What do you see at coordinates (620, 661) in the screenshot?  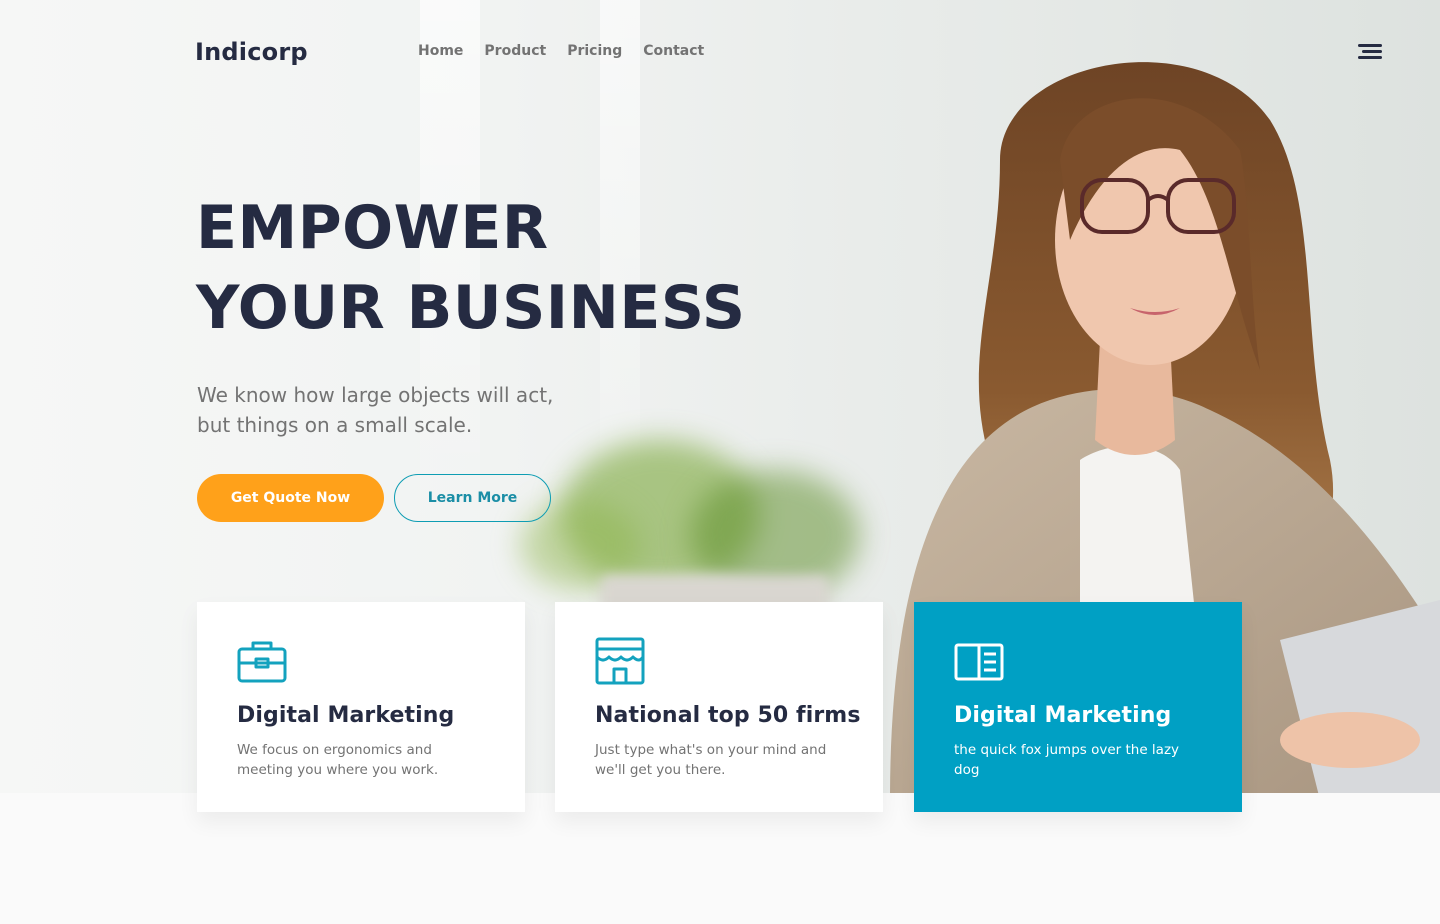 I see `storefront-icon` at bounding box center [620, 661].